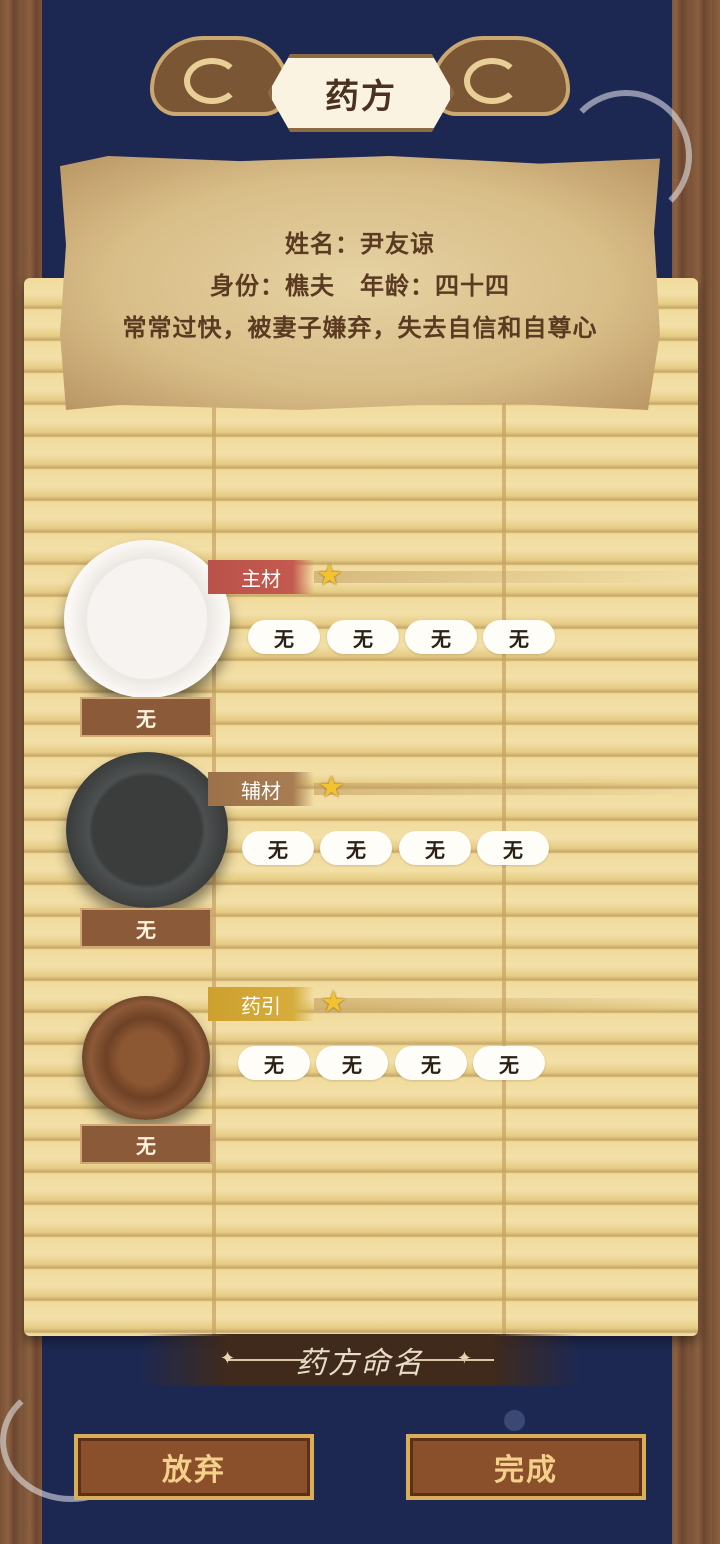  What do you see at coordinates (278, 848) in the screenshot?
I see `aux-slot-1: 无` at bounding box center [278, 848].